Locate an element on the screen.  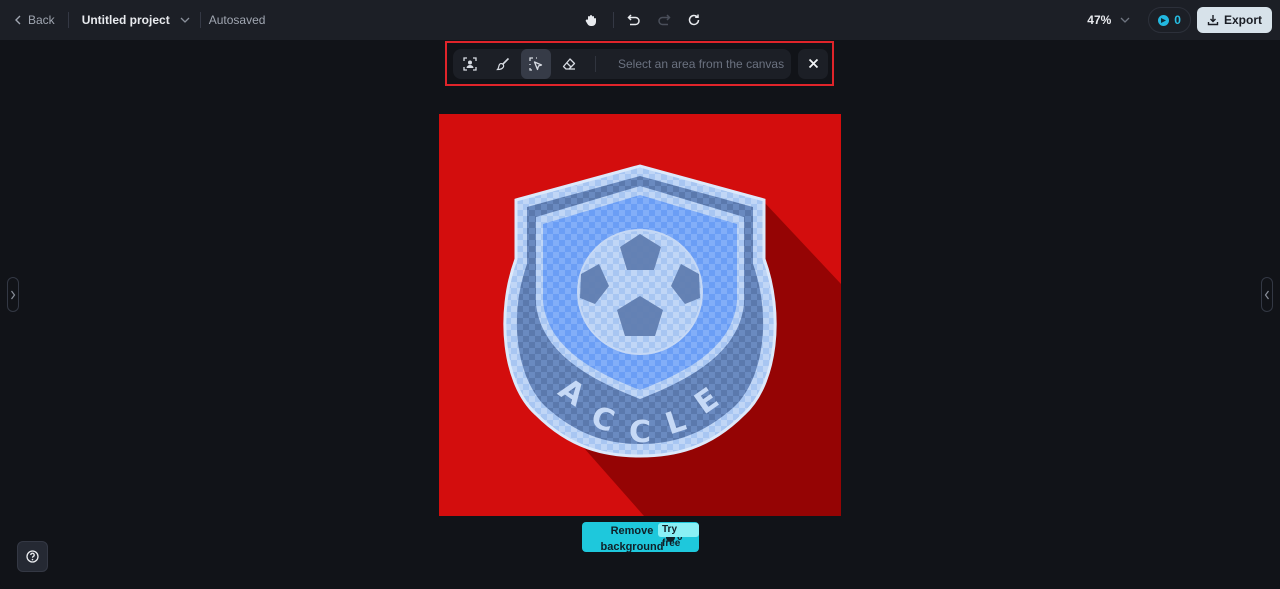
svg-text: C is located at coordinates (640, 432).